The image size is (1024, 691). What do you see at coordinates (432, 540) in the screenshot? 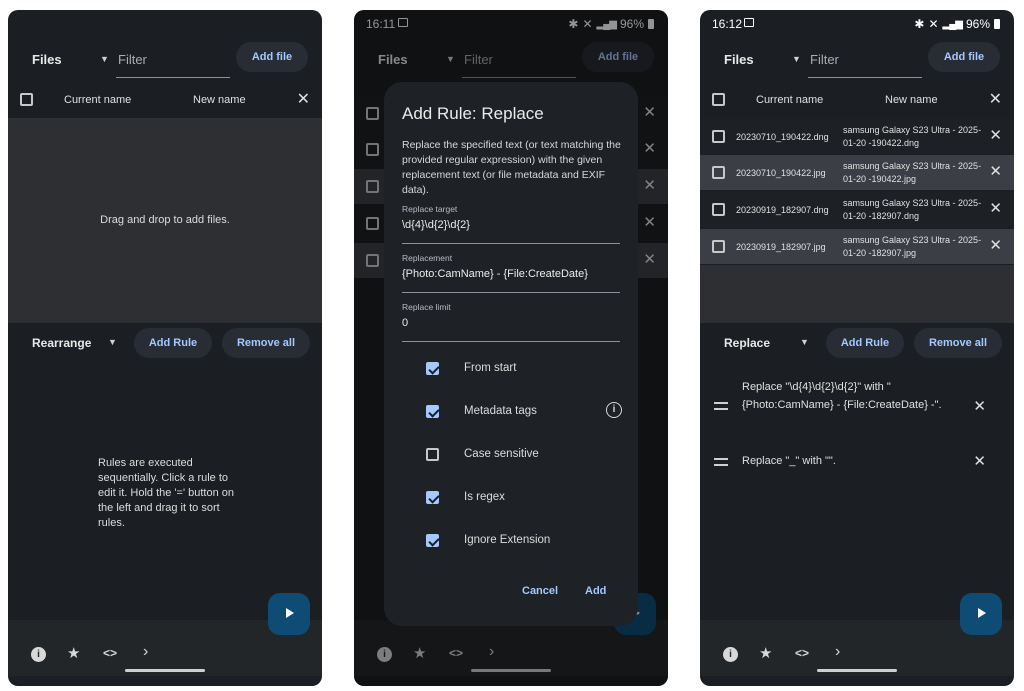
I see `ignore-extension-checkbox` at bounding box center [432, 540].